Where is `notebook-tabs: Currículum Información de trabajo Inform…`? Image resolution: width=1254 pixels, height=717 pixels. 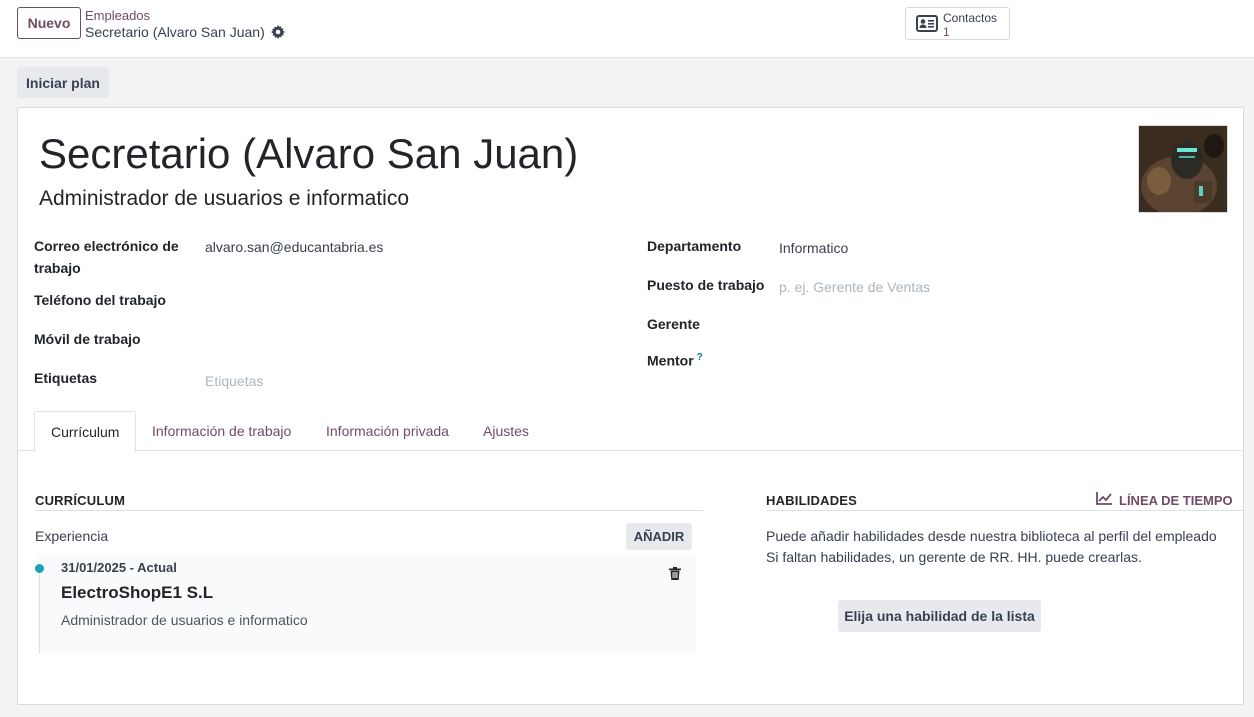 notebook-tabs: Currículum Información de trabajo Inform… is located at coordinates (630, 431).